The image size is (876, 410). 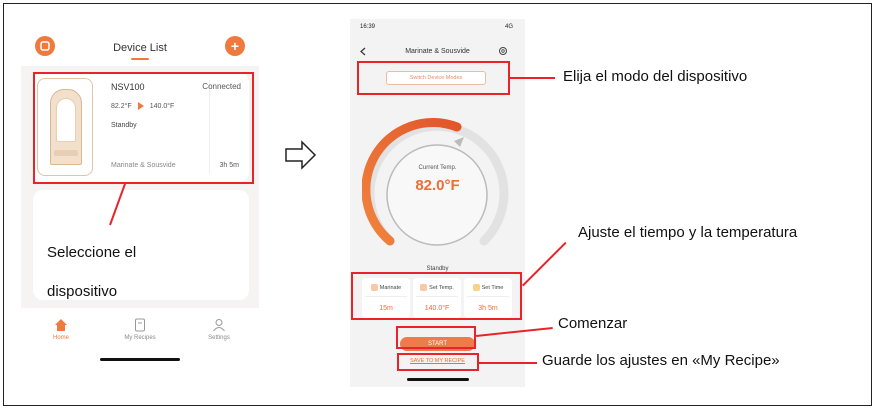 What do you see at coordinates (655, 76) in the screenshot?
I see `caption-choose-mode: Elija el modo del dispositivo` at bounding box center [655, 76].